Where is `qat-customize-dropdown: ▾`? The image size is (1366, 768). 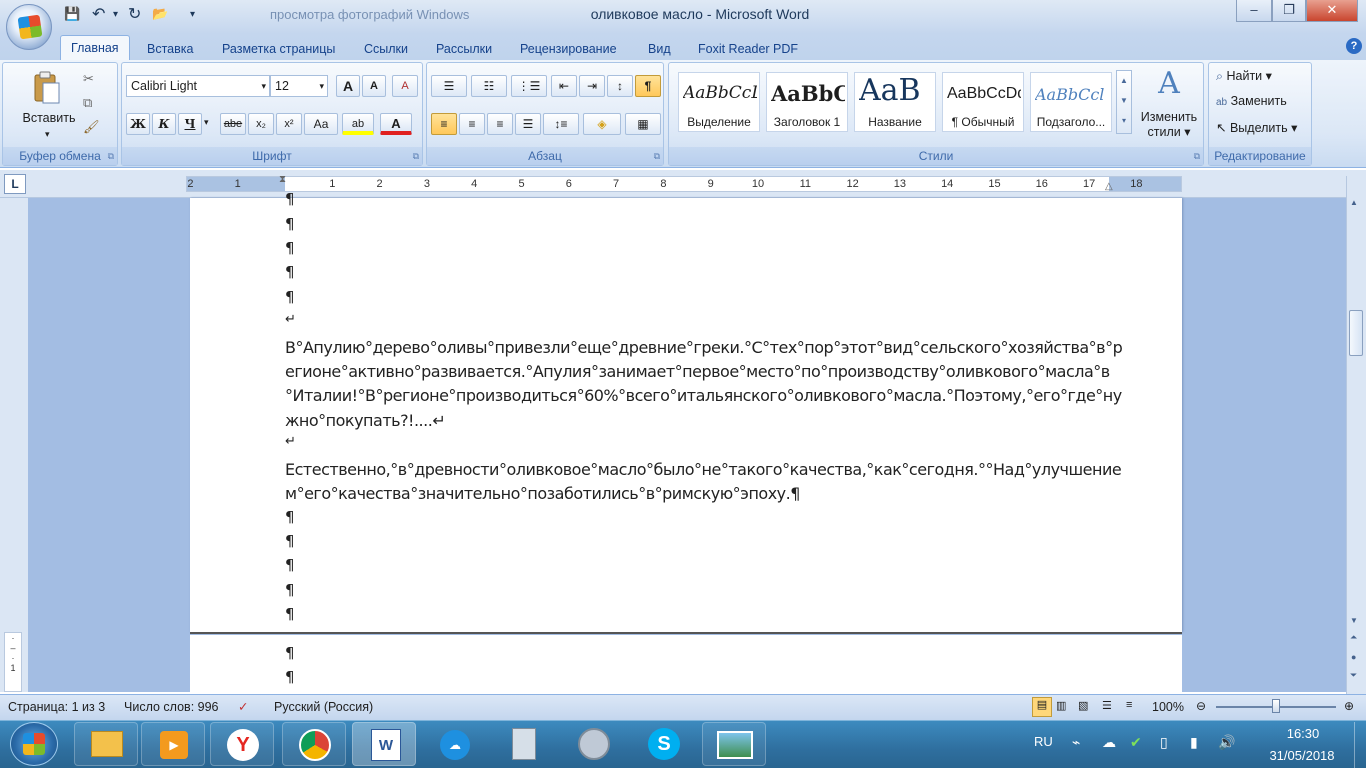 qat-customize-dropdown: ▾ is located at coordinates (192, 19).